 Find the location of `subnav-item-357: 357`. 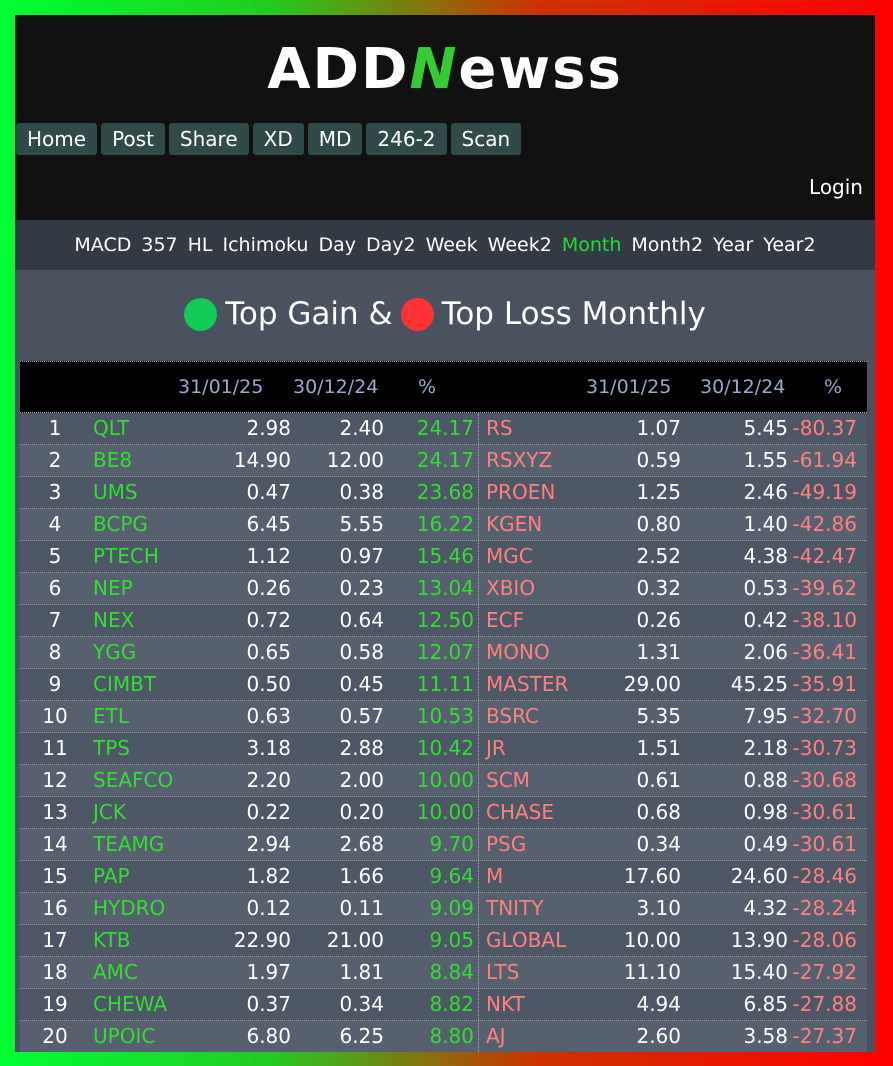

subnav-item-357: 357 is located at coordinates (159, 245).